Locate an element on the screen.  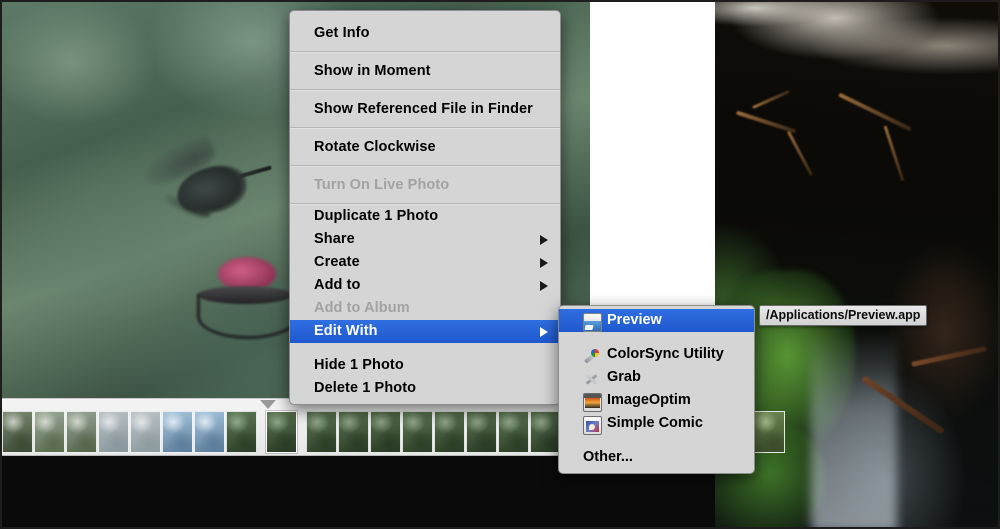
feeder-hook is located at coordinates (248, 316).